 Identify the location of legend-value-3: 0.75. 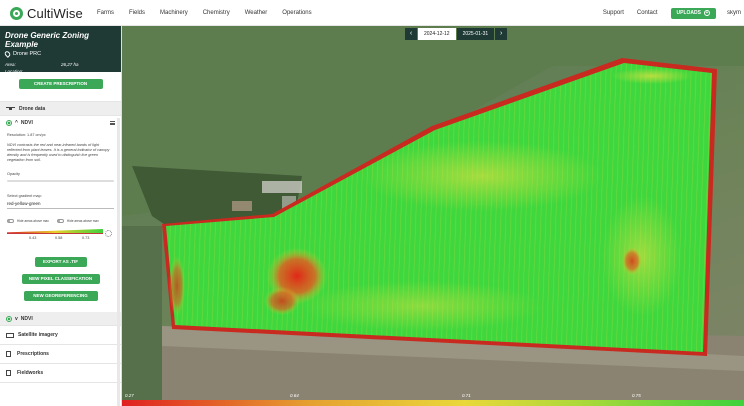
(636, 395).